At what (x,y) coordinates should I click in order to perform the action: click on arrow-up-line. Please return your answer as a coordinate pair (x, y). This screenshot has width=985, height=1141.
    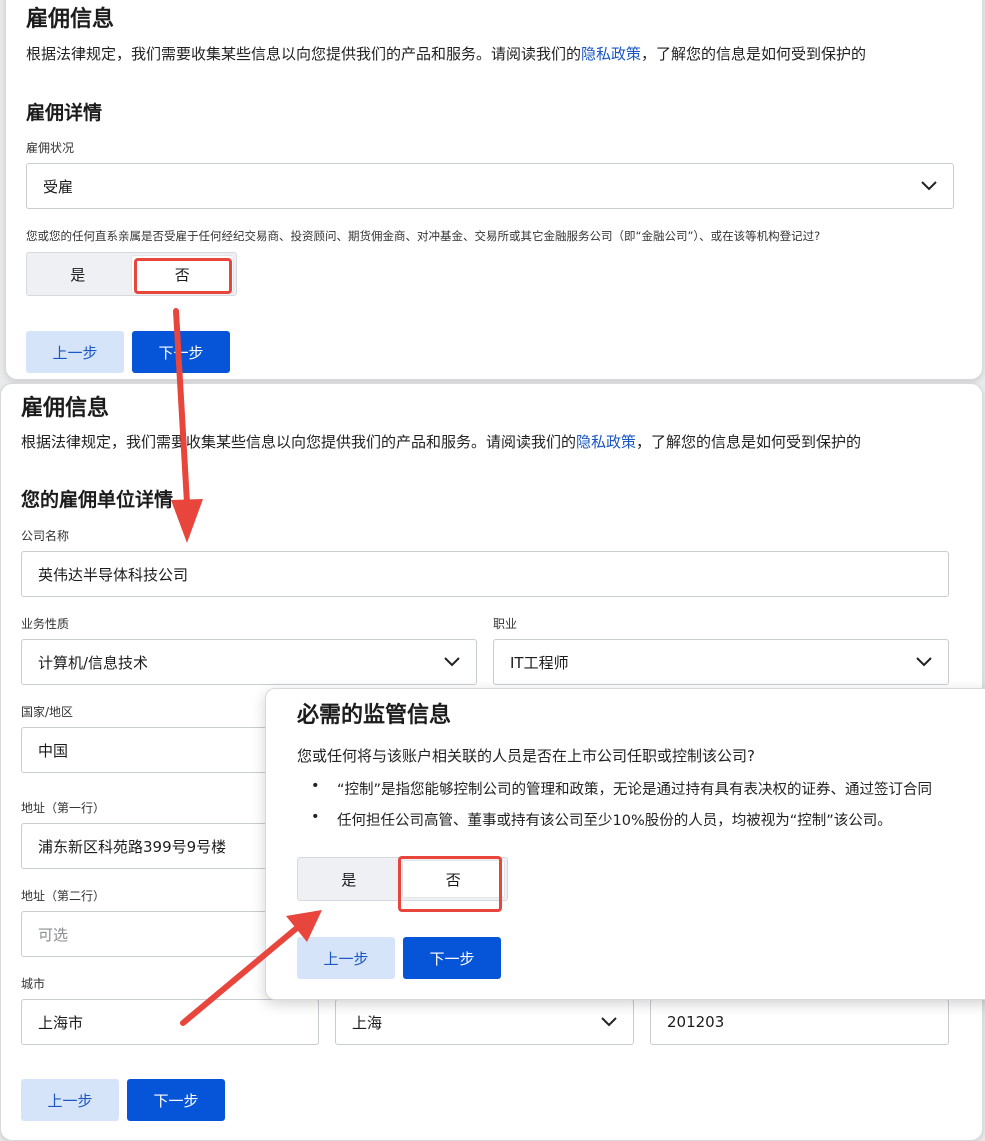
    Looking at the image, I should click on (240, 975).